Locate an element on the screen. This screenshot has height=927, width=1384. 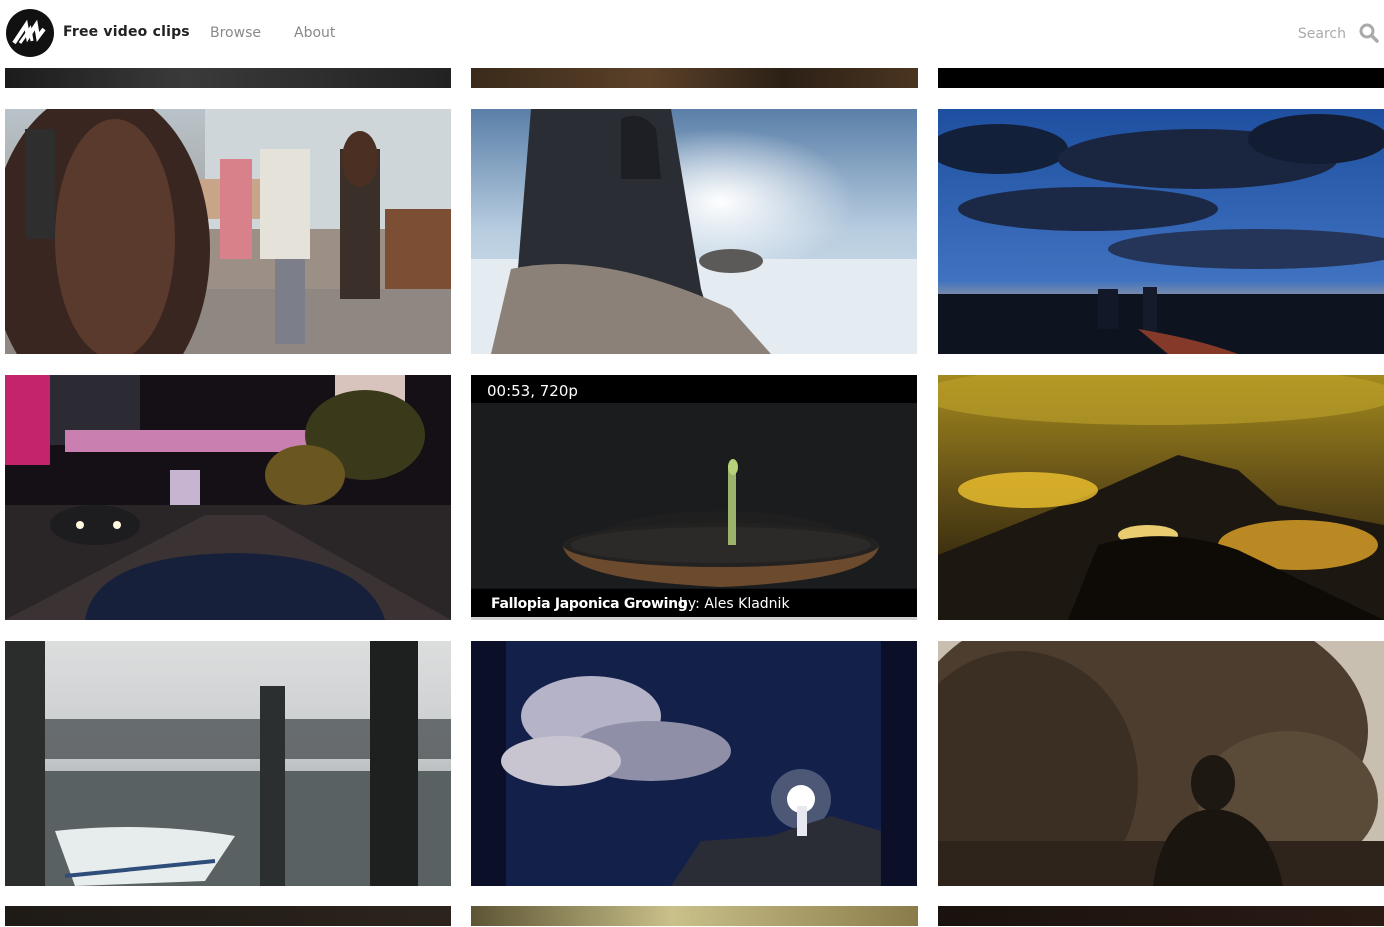
video-thumb-boy-under-tree is located at coordinates (1161, 763).